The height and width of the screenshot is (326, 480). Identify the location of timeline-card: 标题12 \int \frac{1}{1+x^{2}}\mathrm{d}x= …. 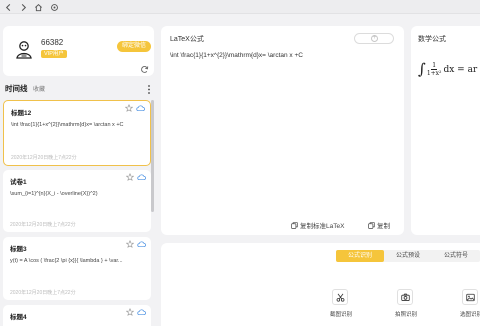
(77, 133).